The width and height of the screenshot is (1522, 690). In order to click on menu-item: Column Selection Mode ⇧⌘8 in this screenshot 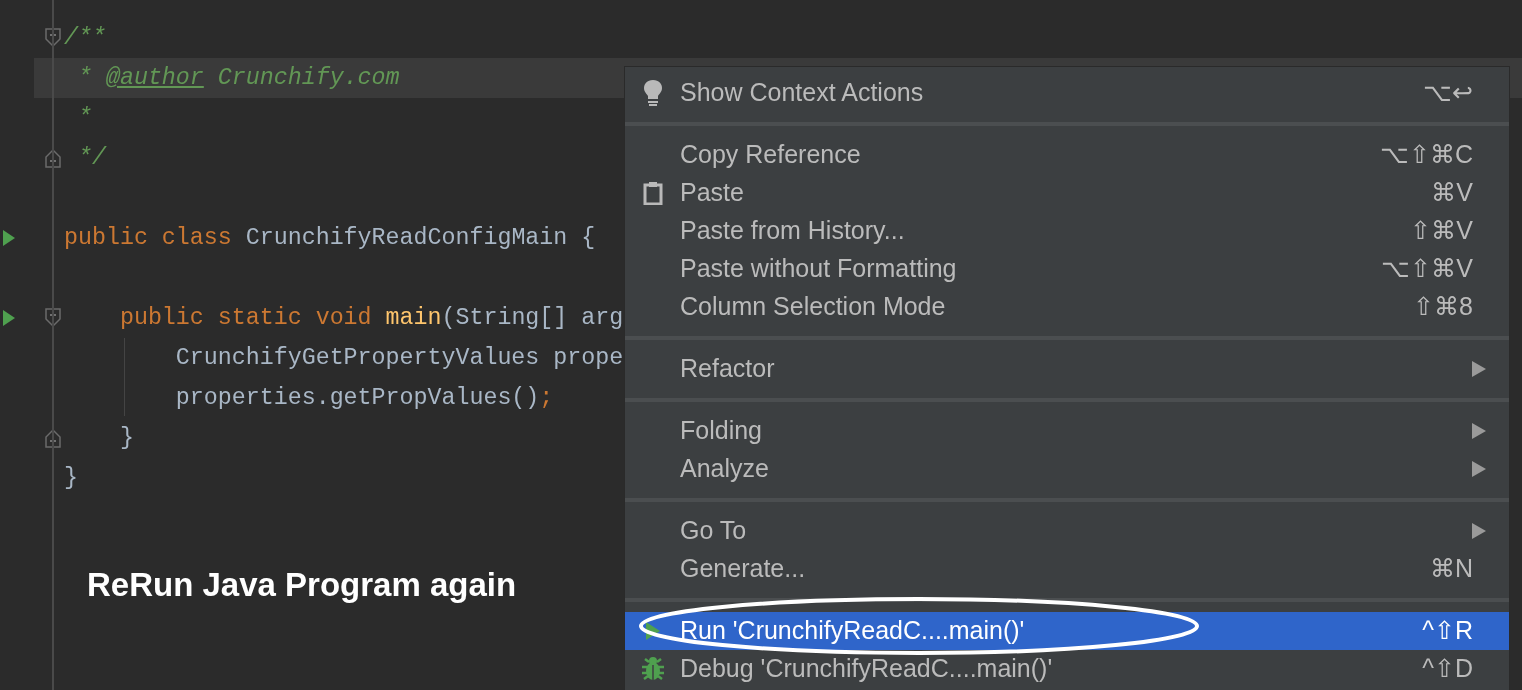, I will do `click(1067, 307)`.